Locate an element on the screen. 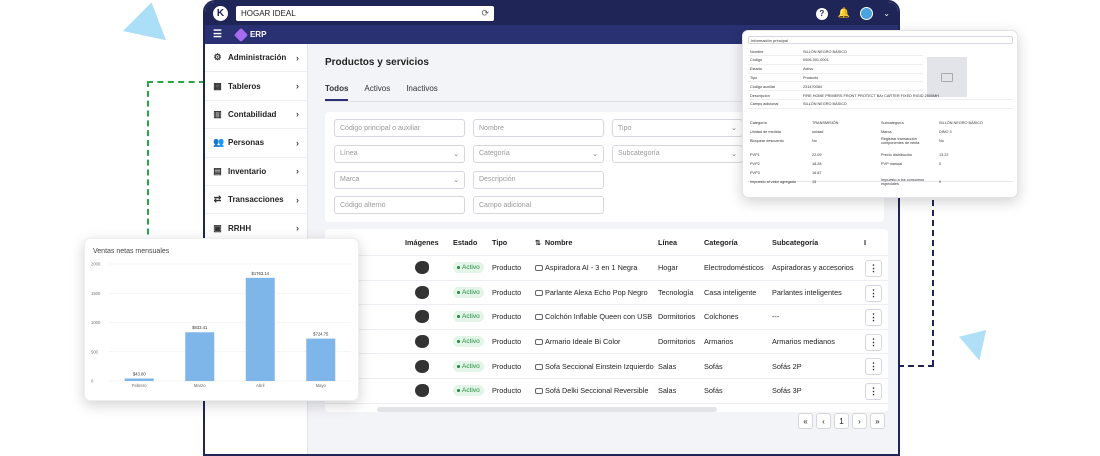 This screenshot has width=1100, height=456. name-cell: Sofá Delki Seccional Reversible is located at coordinates (596, 390).